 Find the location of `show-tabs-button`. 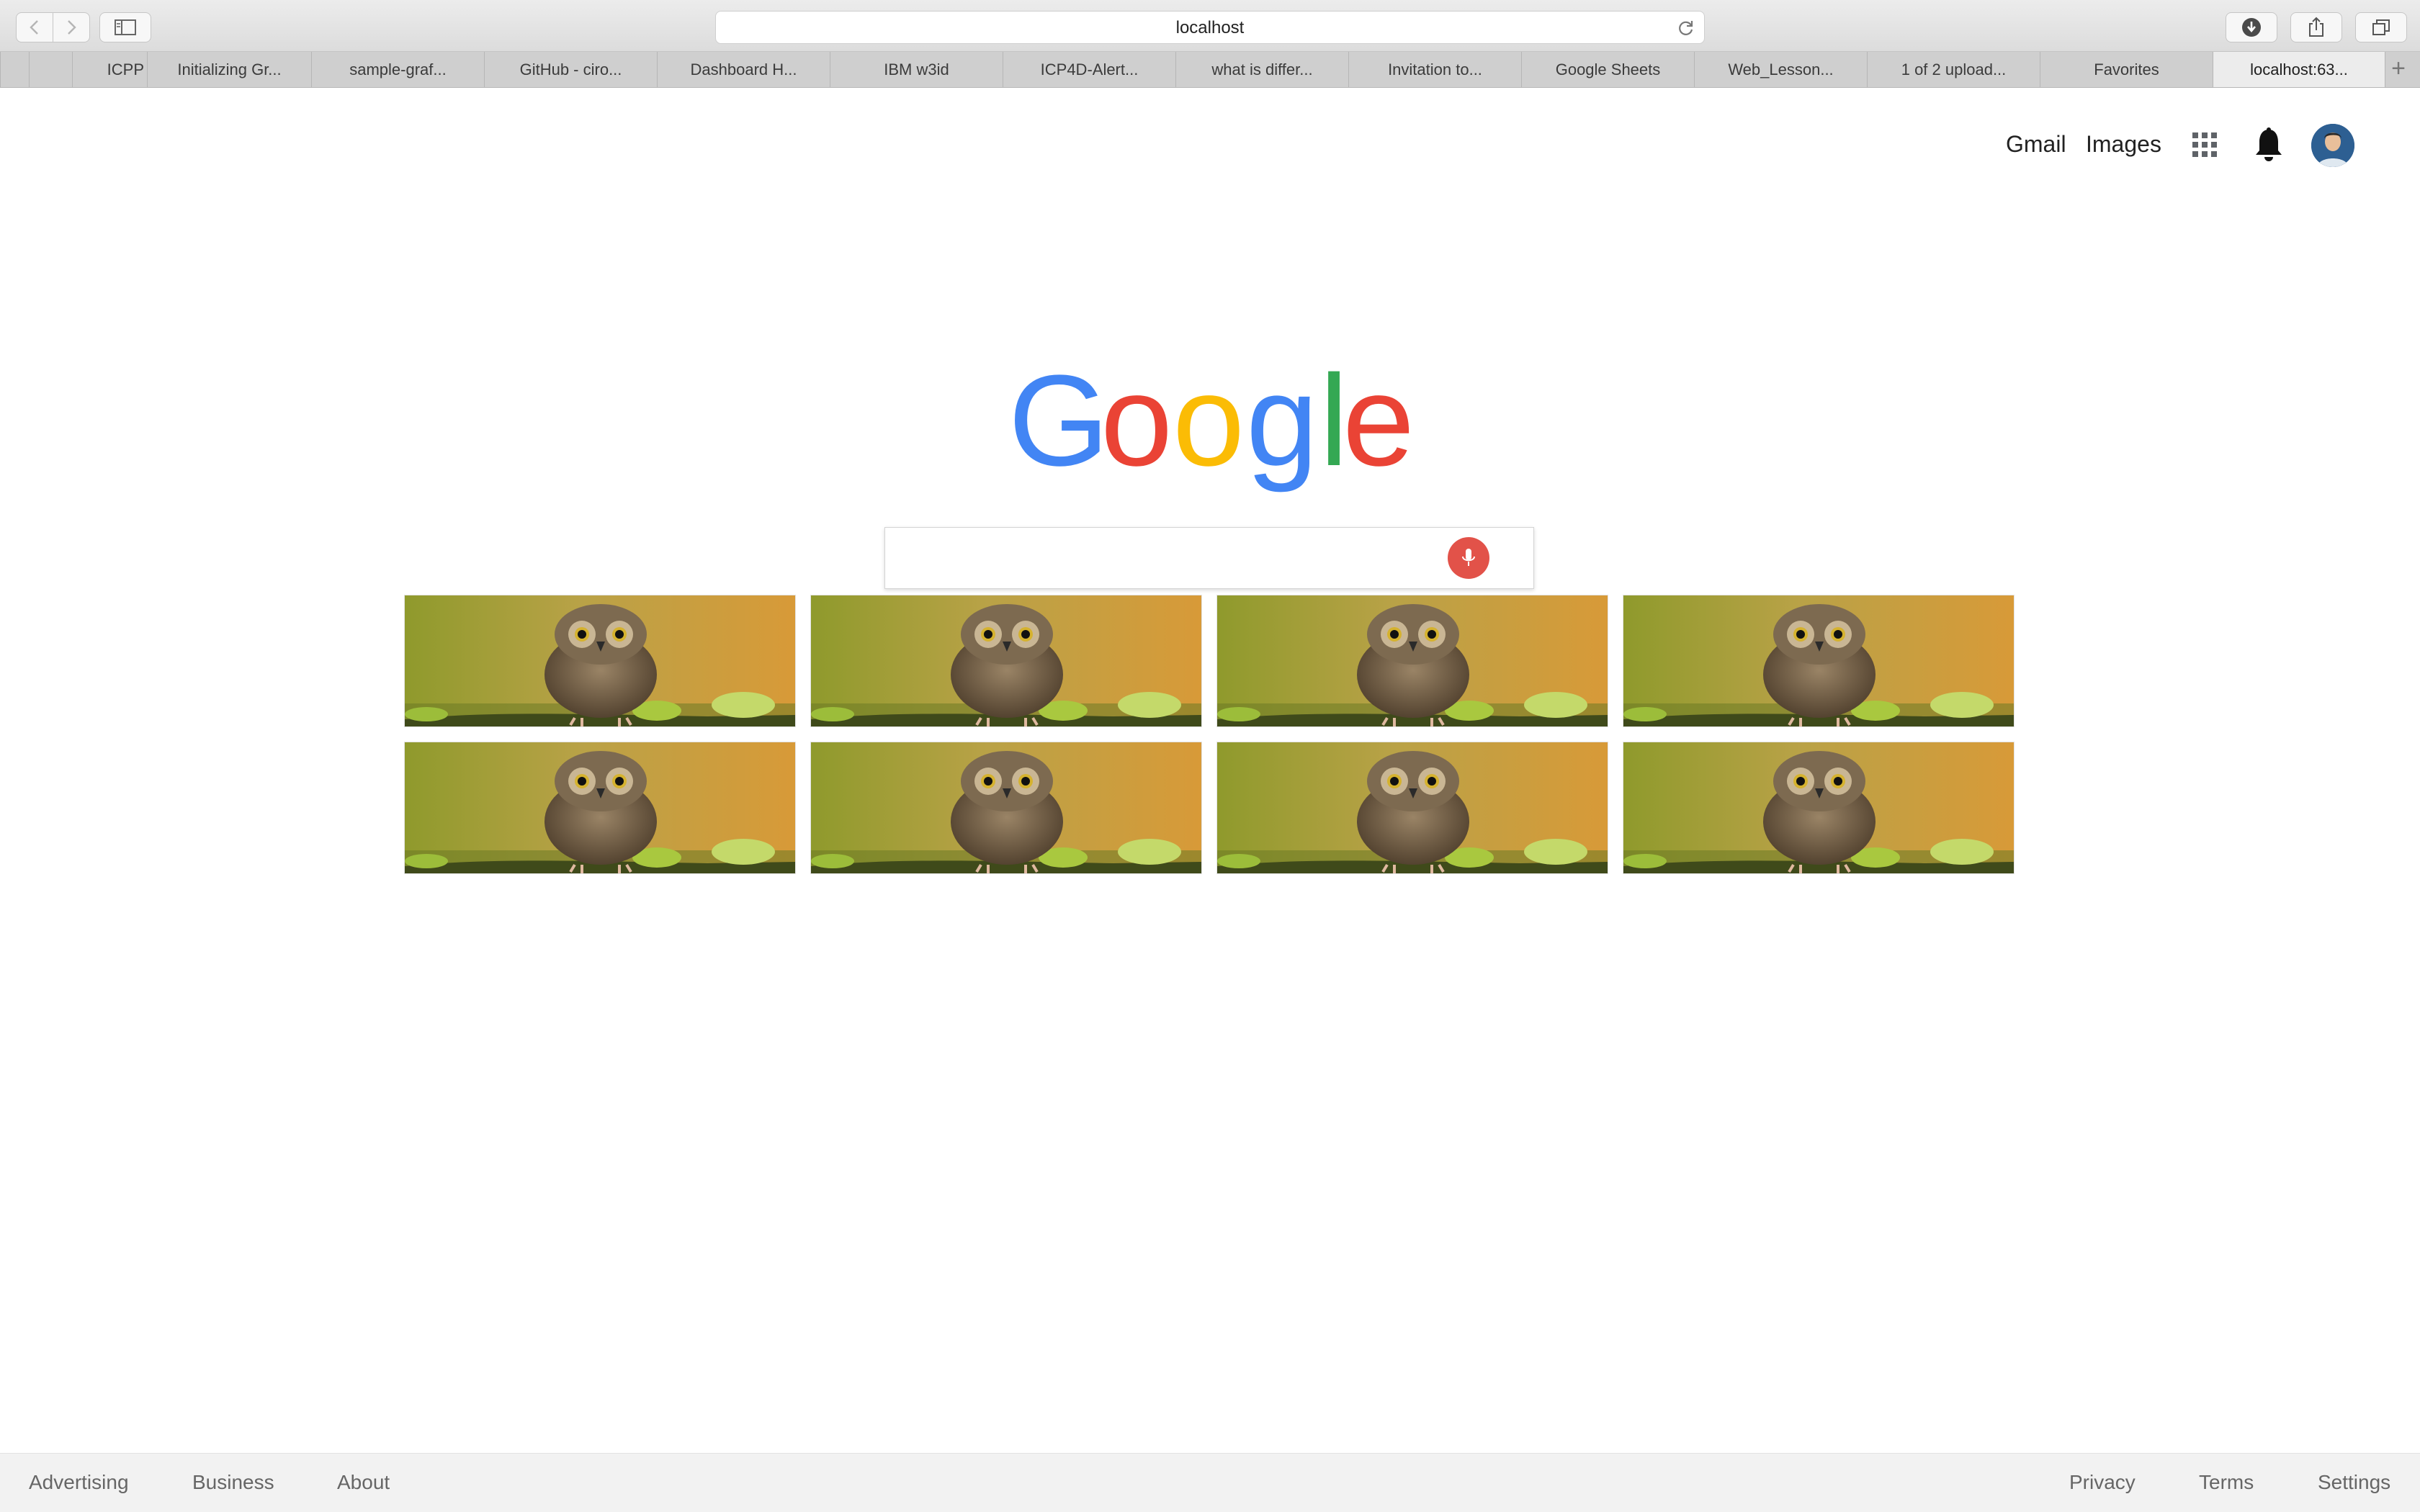

show-tabs-button is located at coordinates (2381, 27).